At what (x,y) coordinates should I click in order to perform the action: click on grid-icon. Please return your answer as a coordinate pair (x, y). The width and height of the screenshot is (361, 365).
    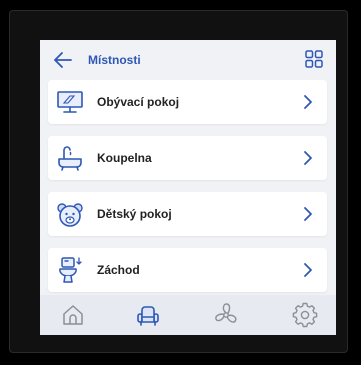
    Looking at the image, I should click on (314, 59).